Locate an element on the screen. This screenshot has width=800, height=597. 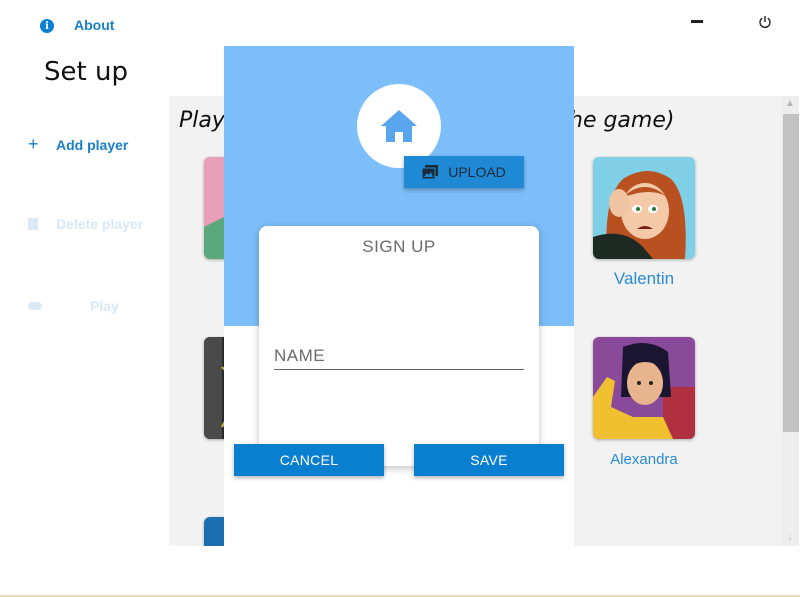
add-player-button: + Add player is located at coordinates (78, 144).